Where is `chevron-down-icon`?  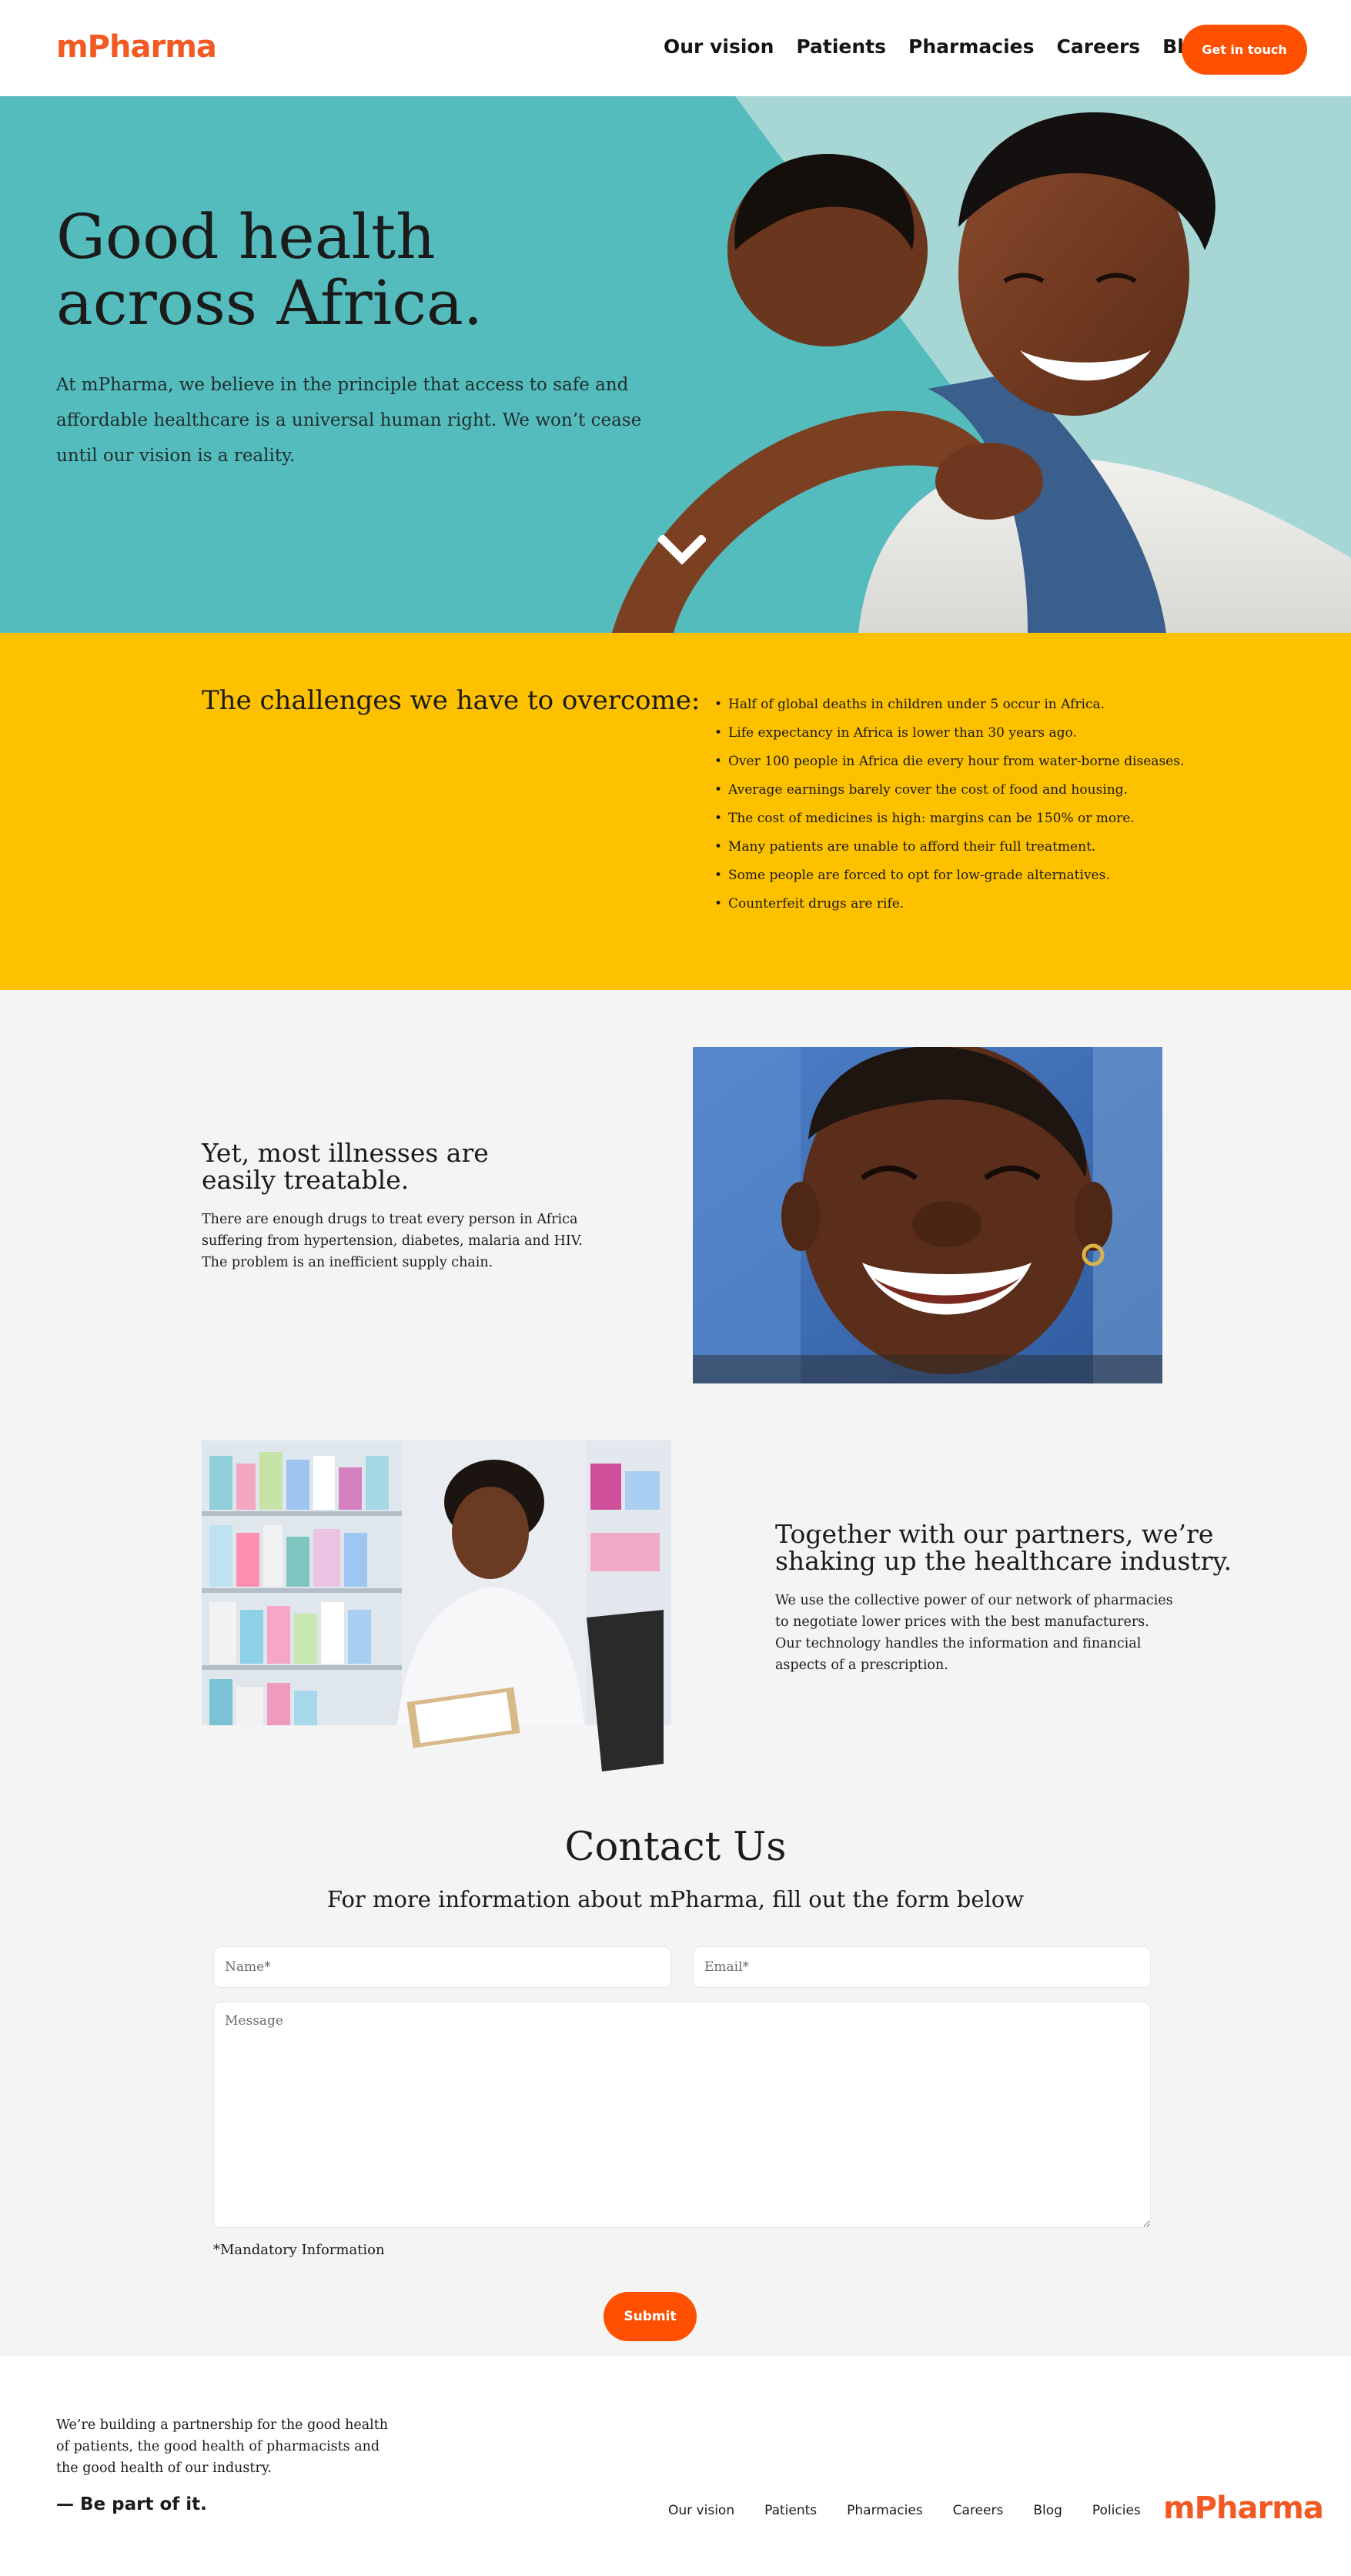 chevron-down-icon is located at coordinates (682, 550).